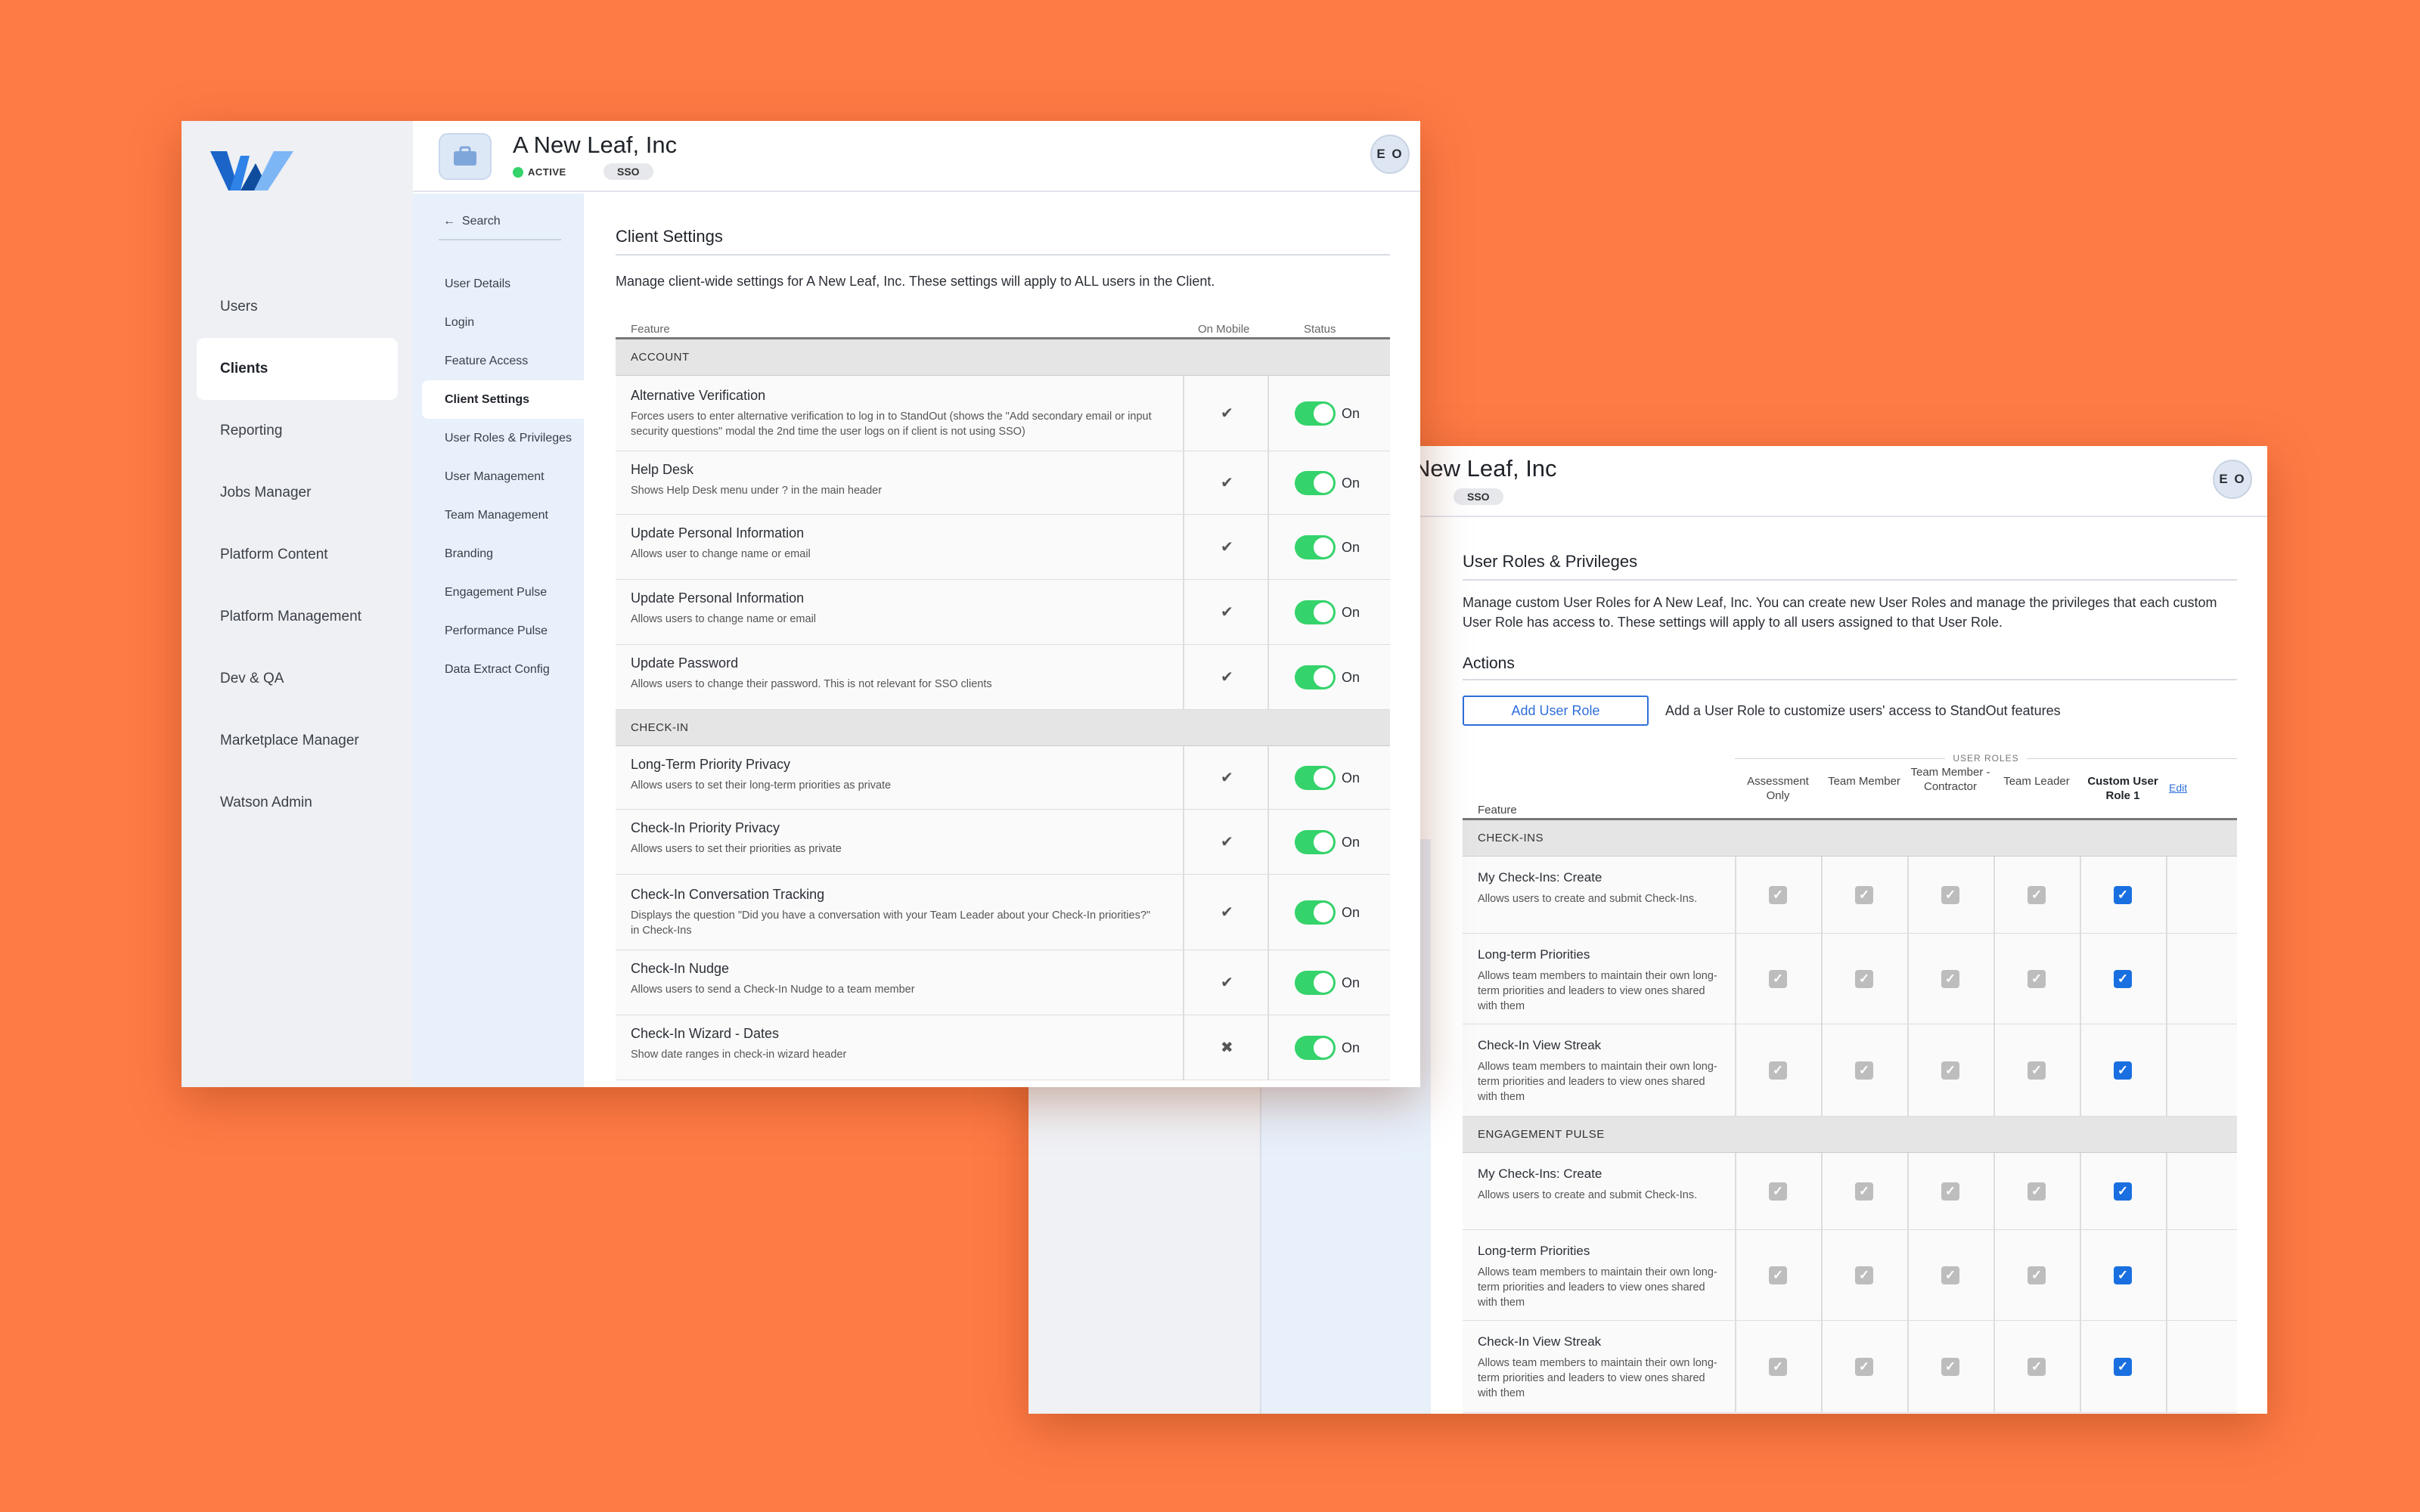  Describe the element at coordinates (297, 803) in the screenshot. I see `nav-item-watson-admin: Watson Admin` at that location.